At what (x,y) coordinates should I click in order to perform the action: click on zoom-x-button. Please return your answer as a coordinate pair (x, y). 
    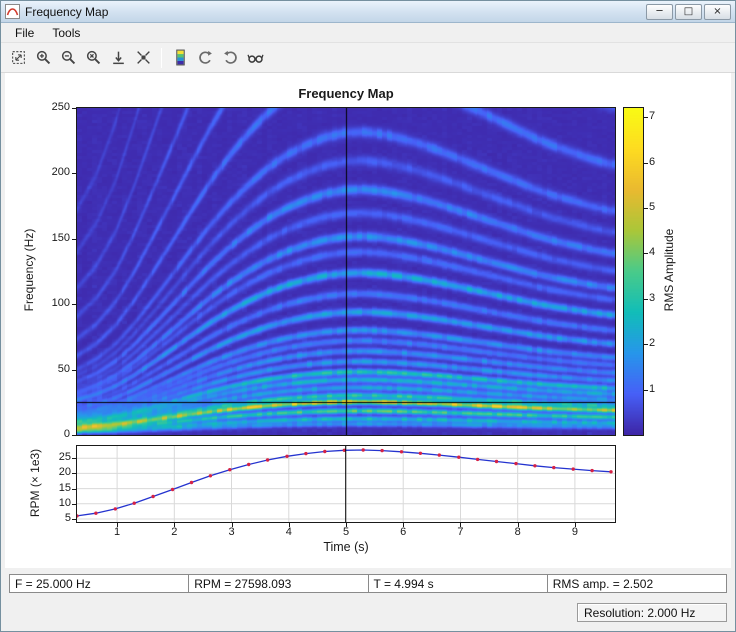
    Looking at the image, I should click on (93, 58).